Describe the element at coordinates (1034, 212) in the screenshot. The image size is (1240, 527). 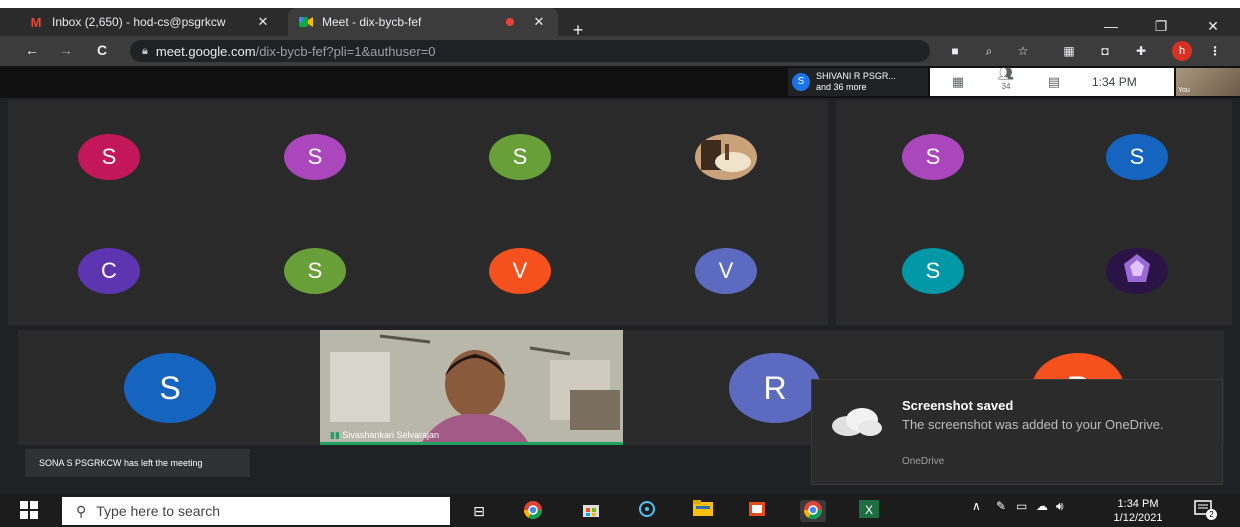
I see `grid-panel-right` at that location.